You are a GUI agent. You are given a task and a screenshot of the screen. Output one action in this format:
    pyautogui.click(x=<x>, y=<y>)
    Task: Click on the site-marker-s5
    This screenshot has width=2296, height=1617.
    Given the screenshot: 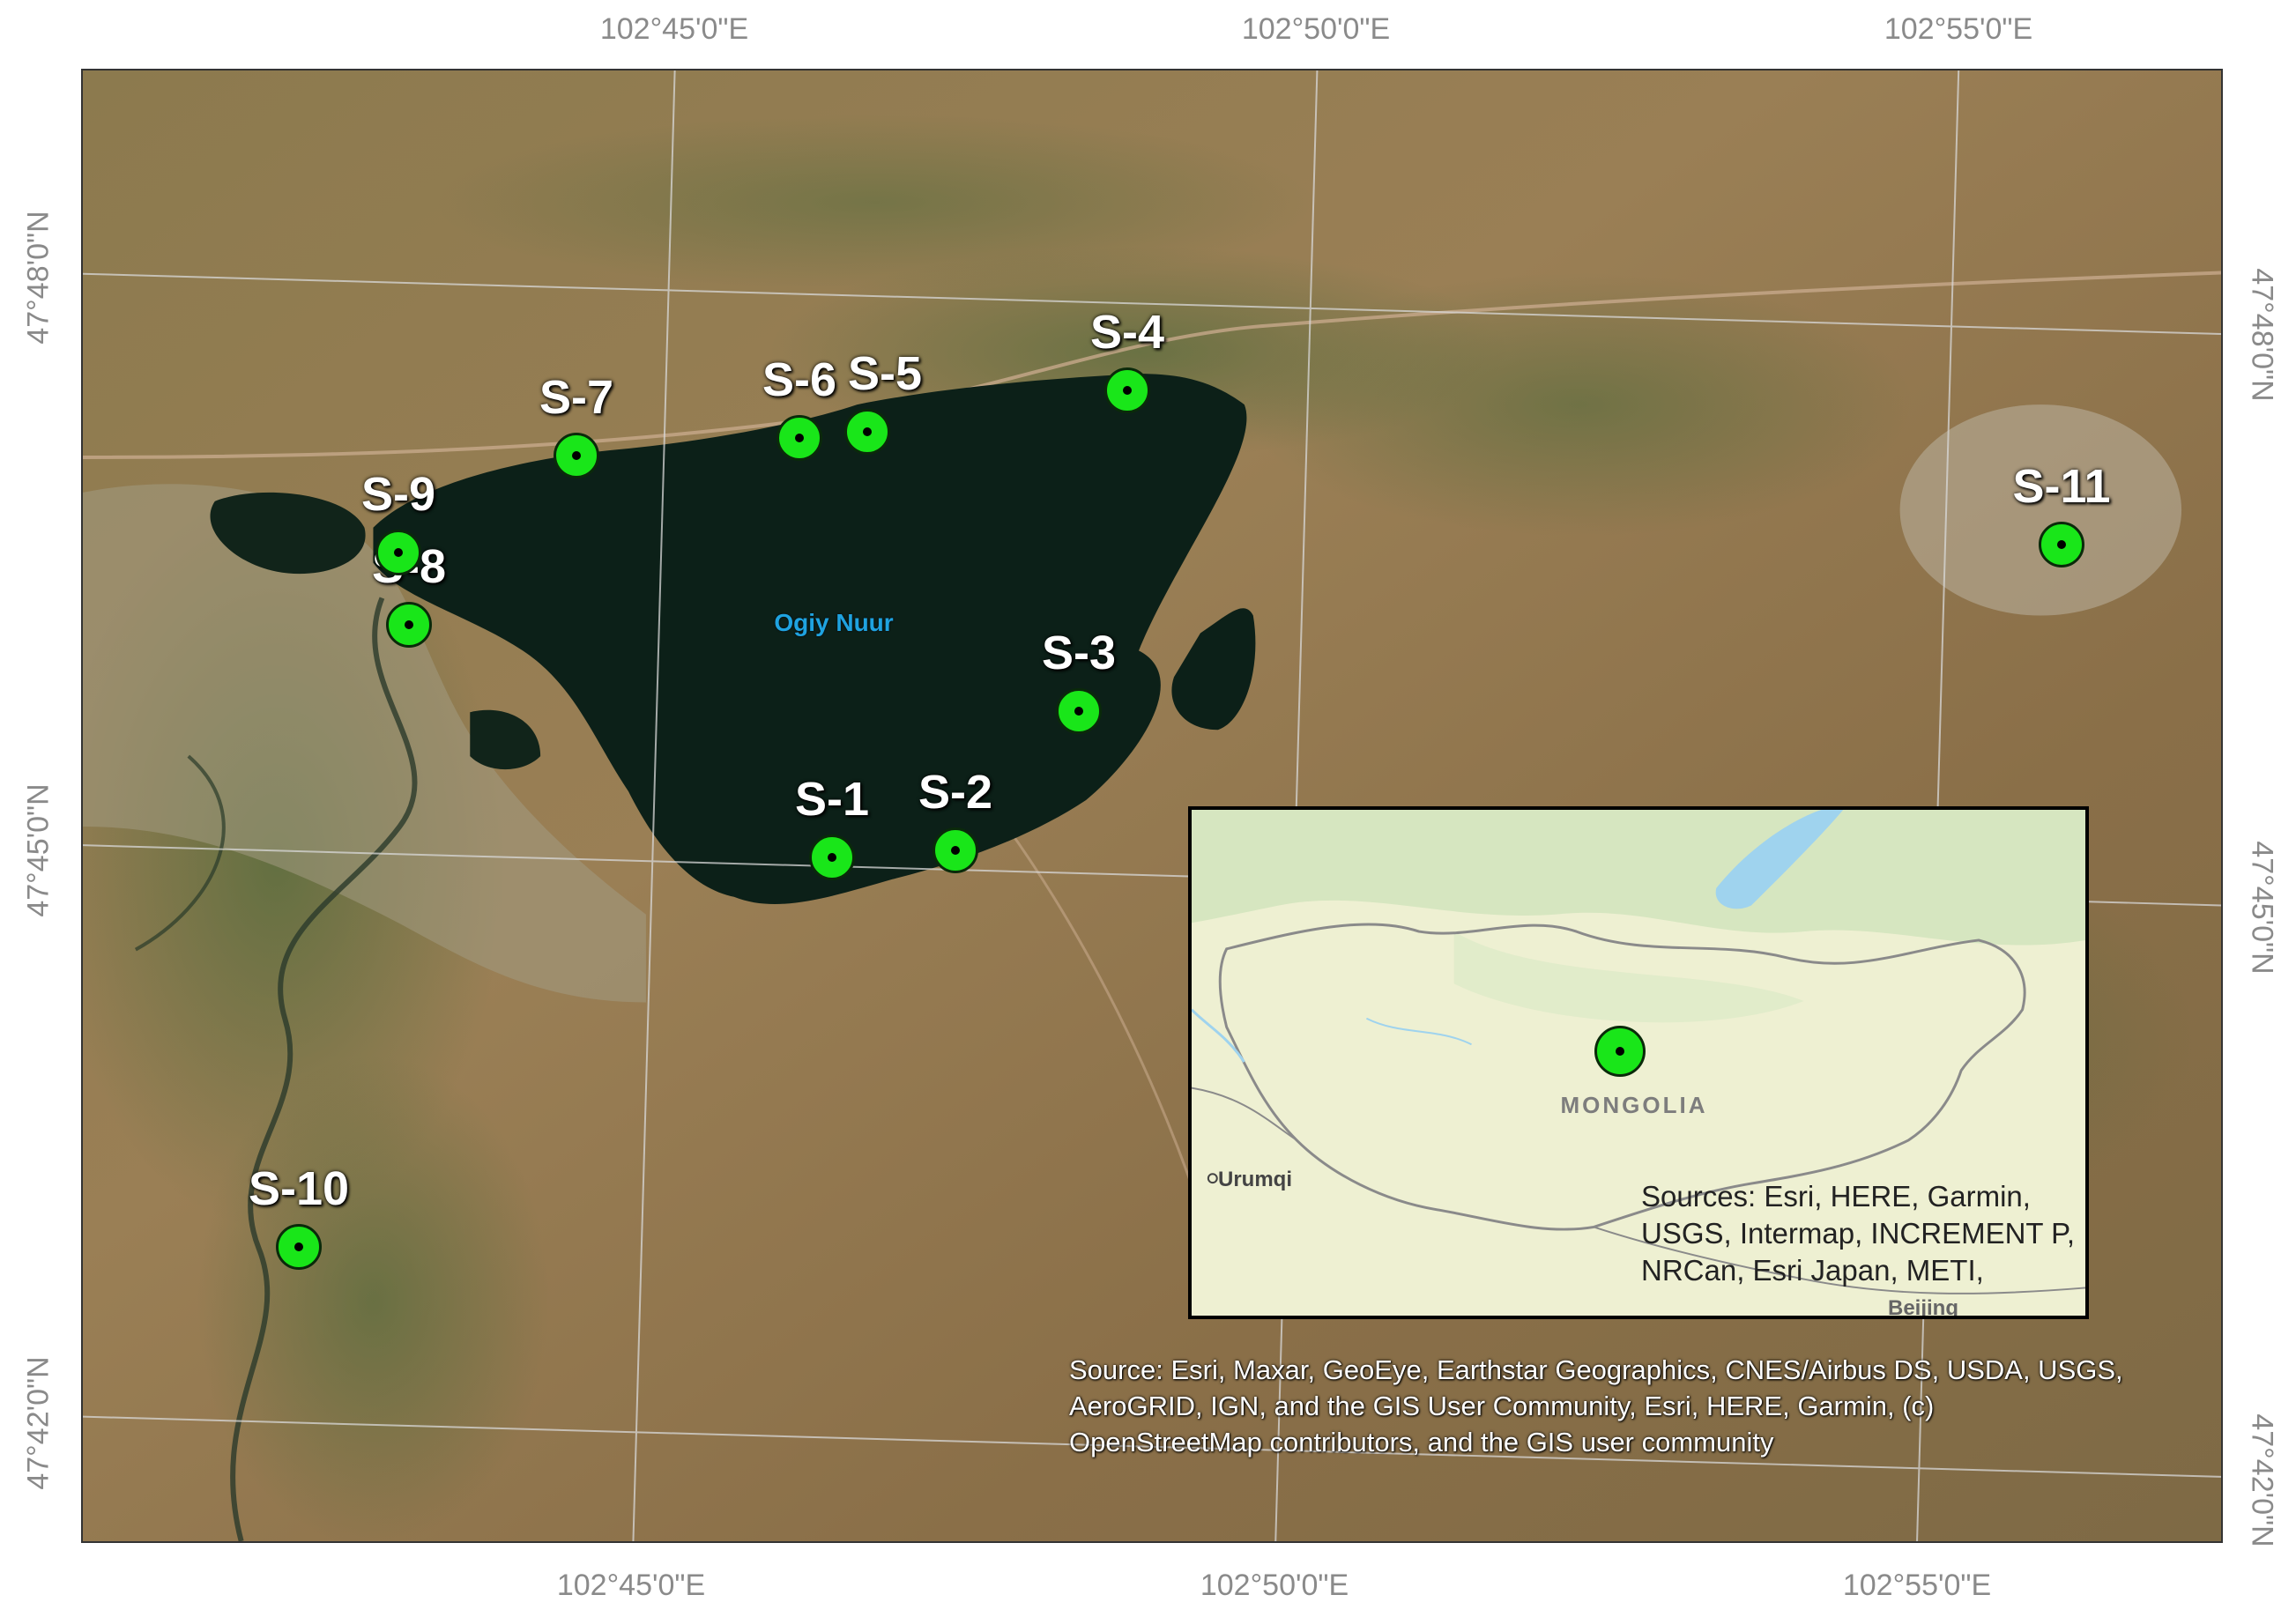 What is the action you would take?
    pyautogui.click(x=867, y=432)
    